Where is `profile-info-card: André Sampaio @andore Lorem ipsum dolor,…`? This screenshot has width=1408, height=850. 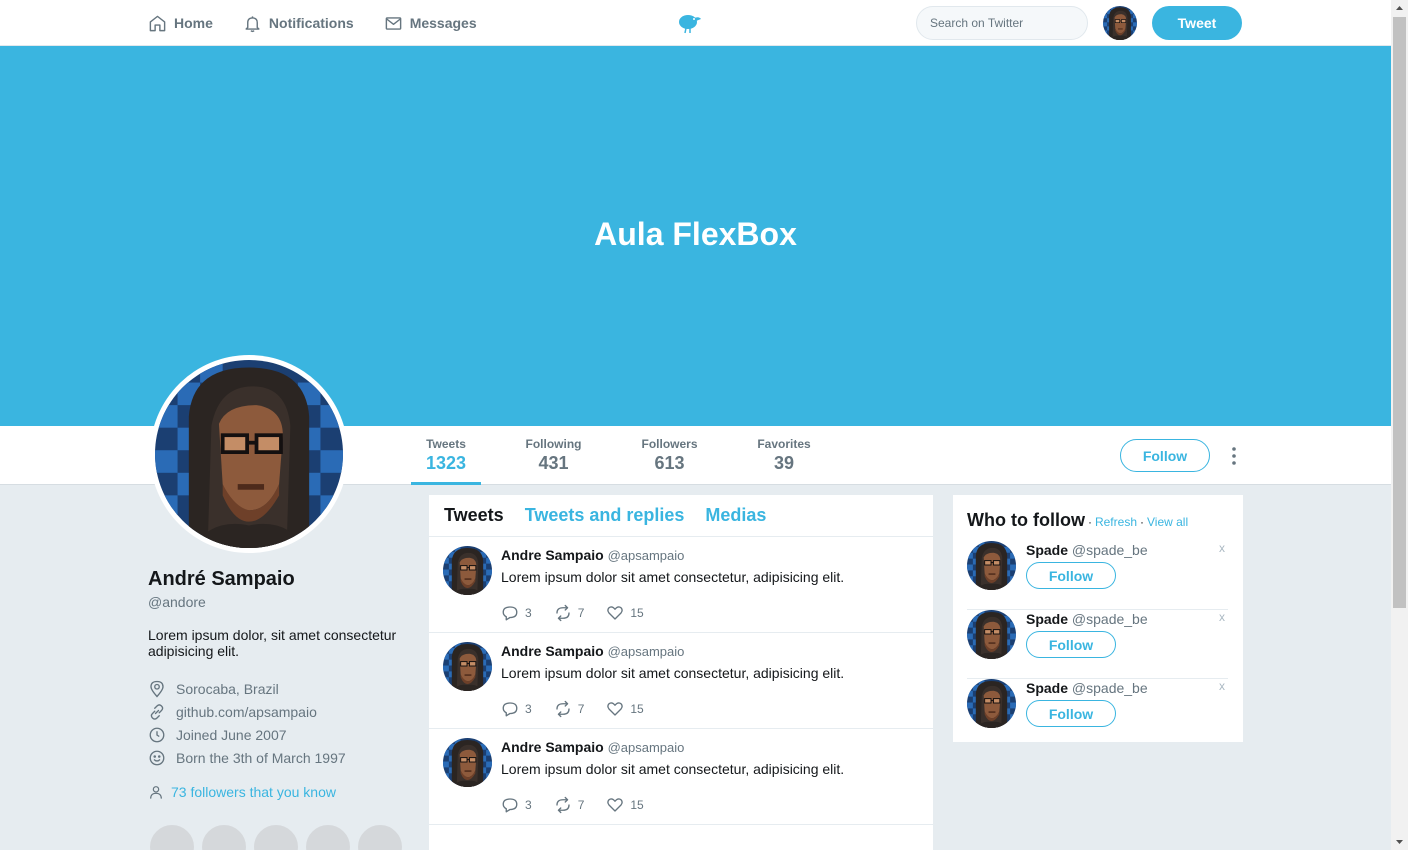 profile-info-card: André Sampaio @andore Lorem ipsum dolor,… is located at coordinates (278, 684).